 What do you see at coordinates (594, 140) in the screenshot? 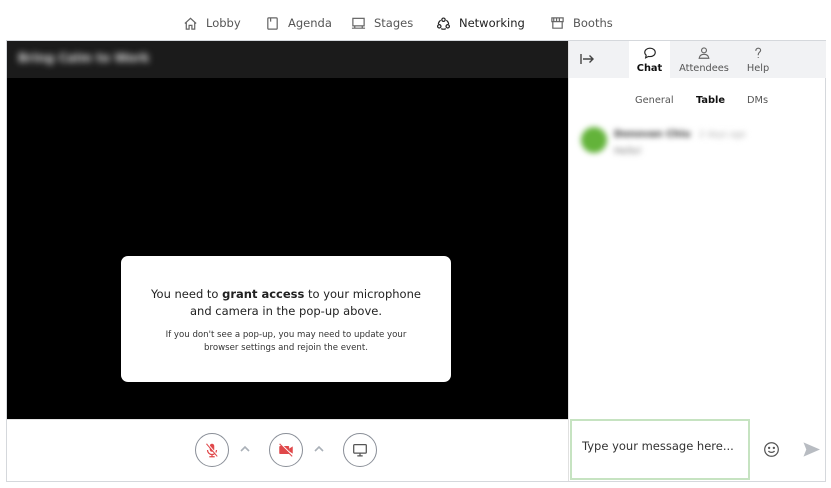
I see `avatar` at bounding box center [594, 140].